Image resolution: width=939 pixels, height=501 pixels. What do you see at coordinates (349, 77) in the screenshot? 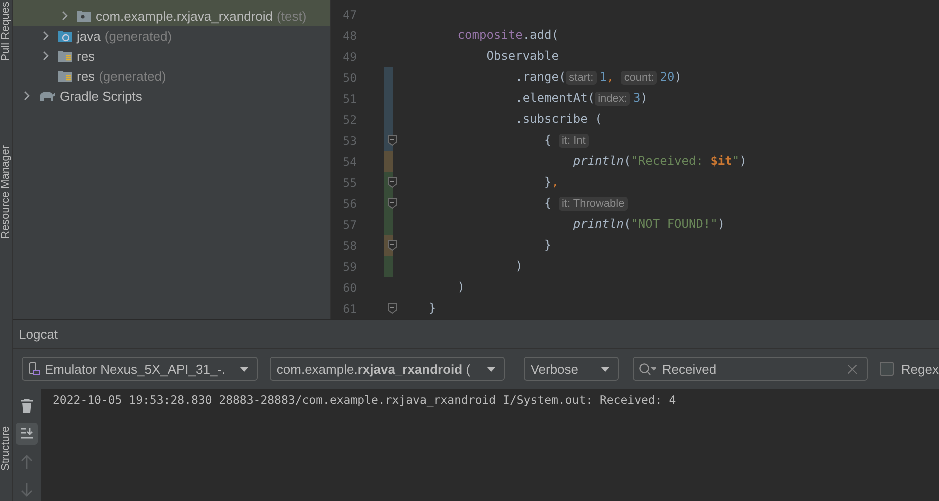
I see `line-number: 50` at bounding box center [349, 77].